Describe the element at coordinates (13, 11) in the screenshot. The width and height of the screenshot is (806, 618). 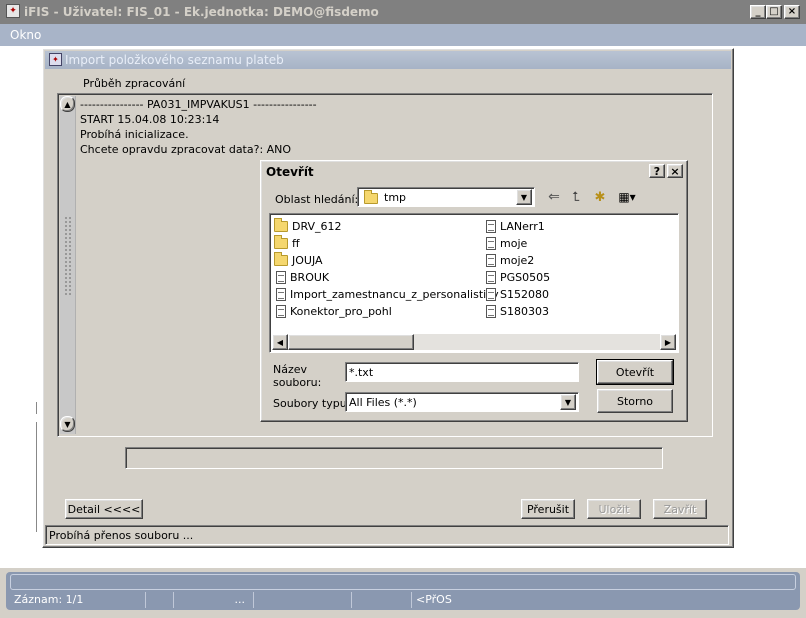
I see `app-icon: ✦` at that location.